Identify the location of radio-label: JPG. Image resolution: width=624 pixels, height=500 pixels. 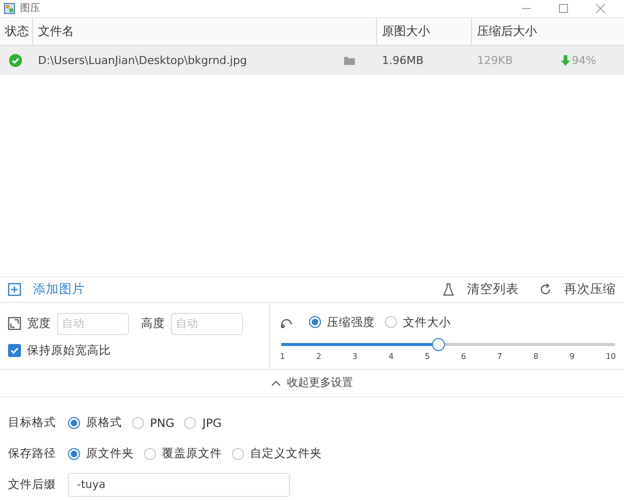
(212, 423).